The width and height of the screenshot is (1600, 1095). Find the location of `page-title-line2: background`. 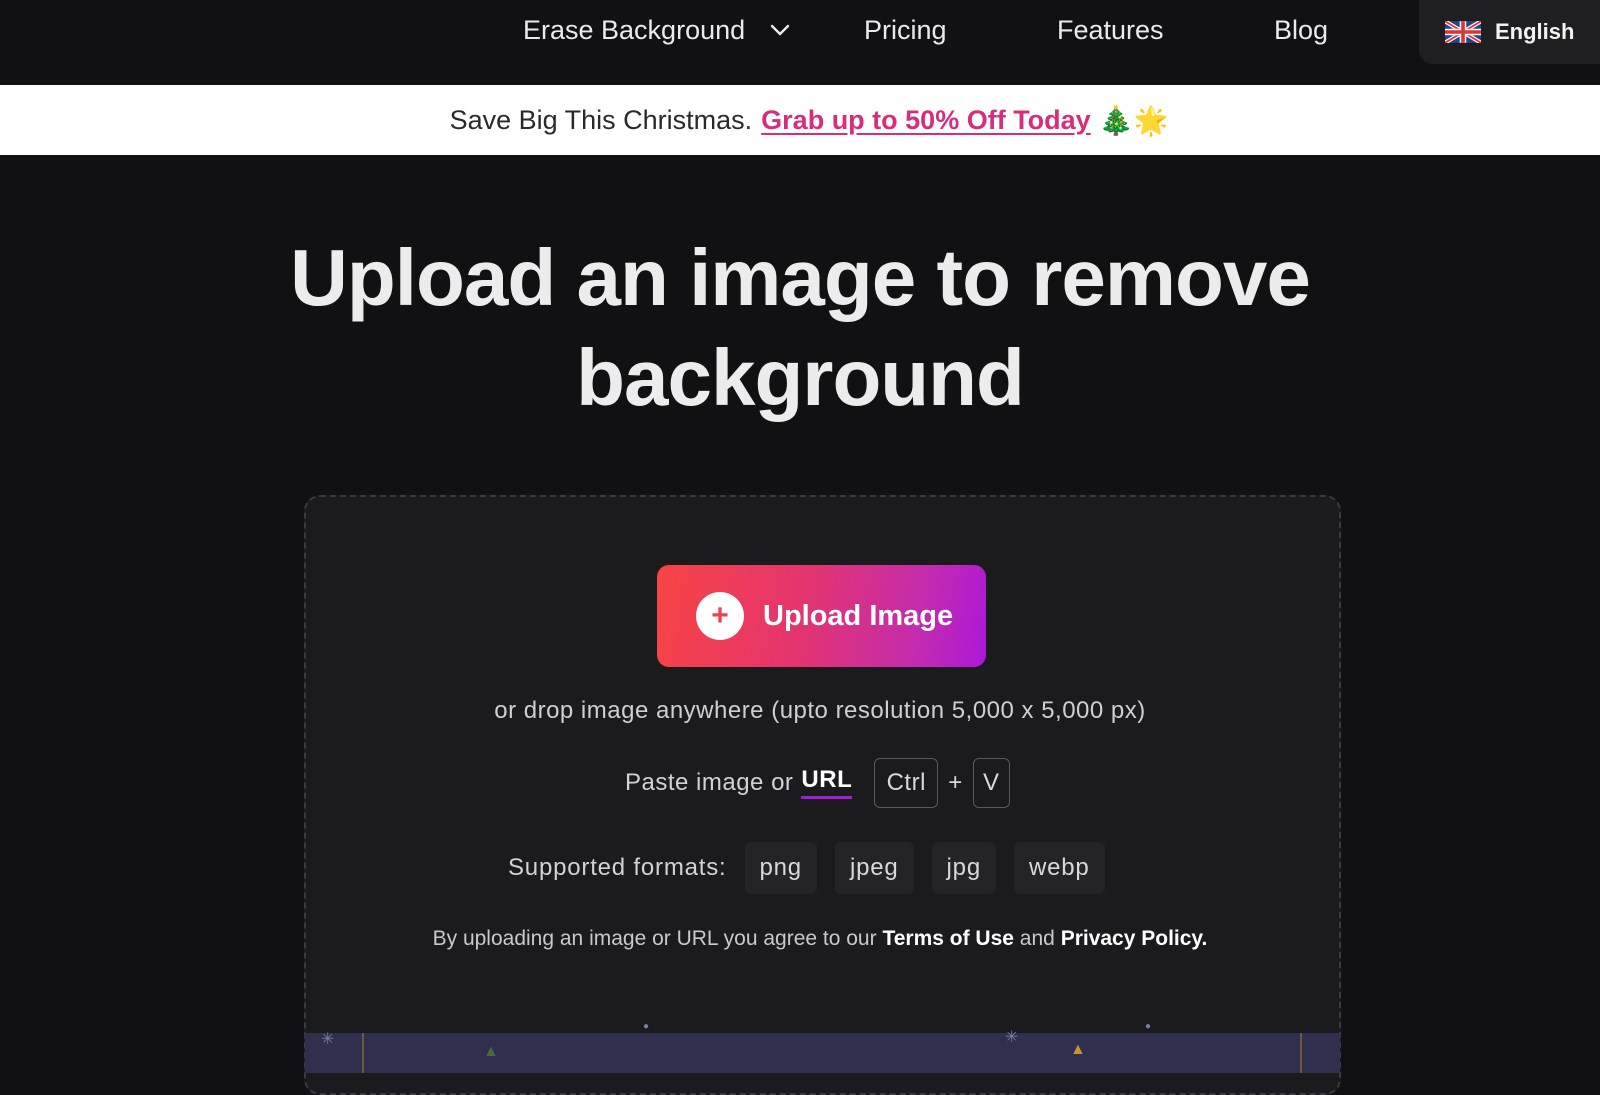

page-title-line2: background is located at coordinates (800, 377).